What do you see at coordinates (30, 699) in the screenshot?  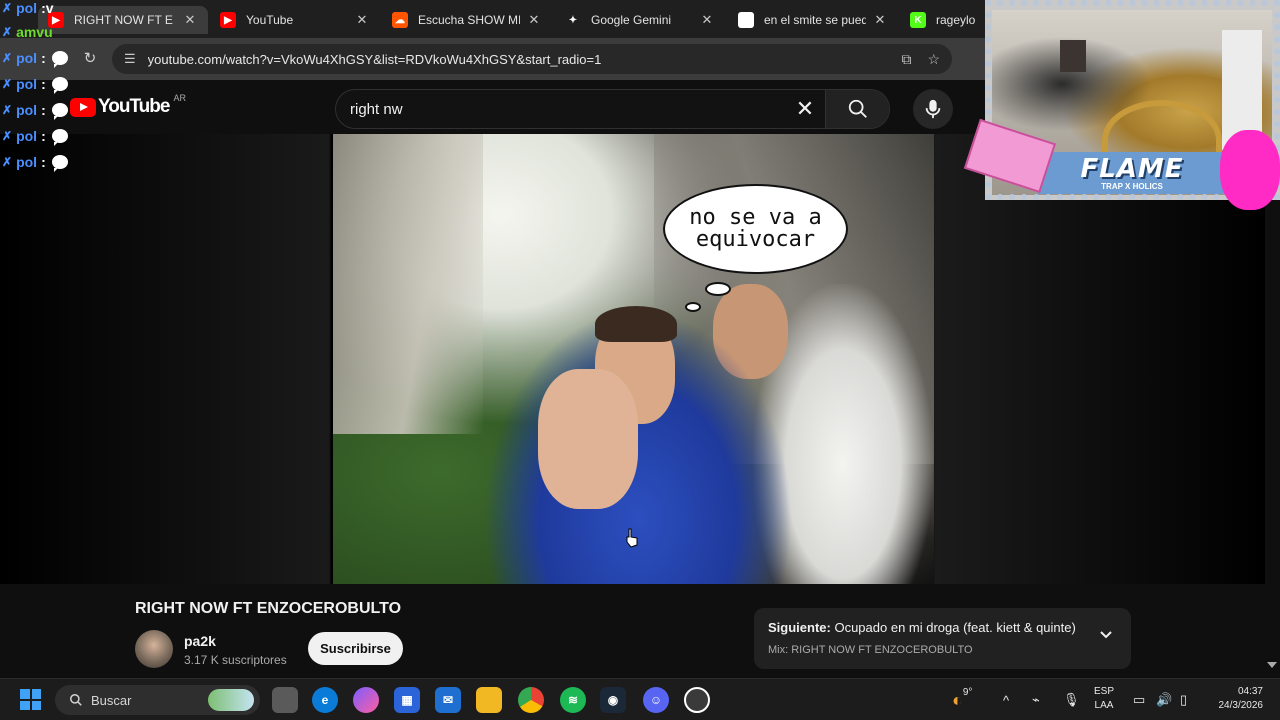 I see `windows-start-icon` at bounding box center [30, 699].